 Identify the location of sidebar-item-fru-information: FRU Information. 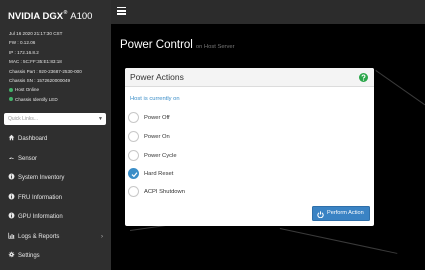
(55, 199).